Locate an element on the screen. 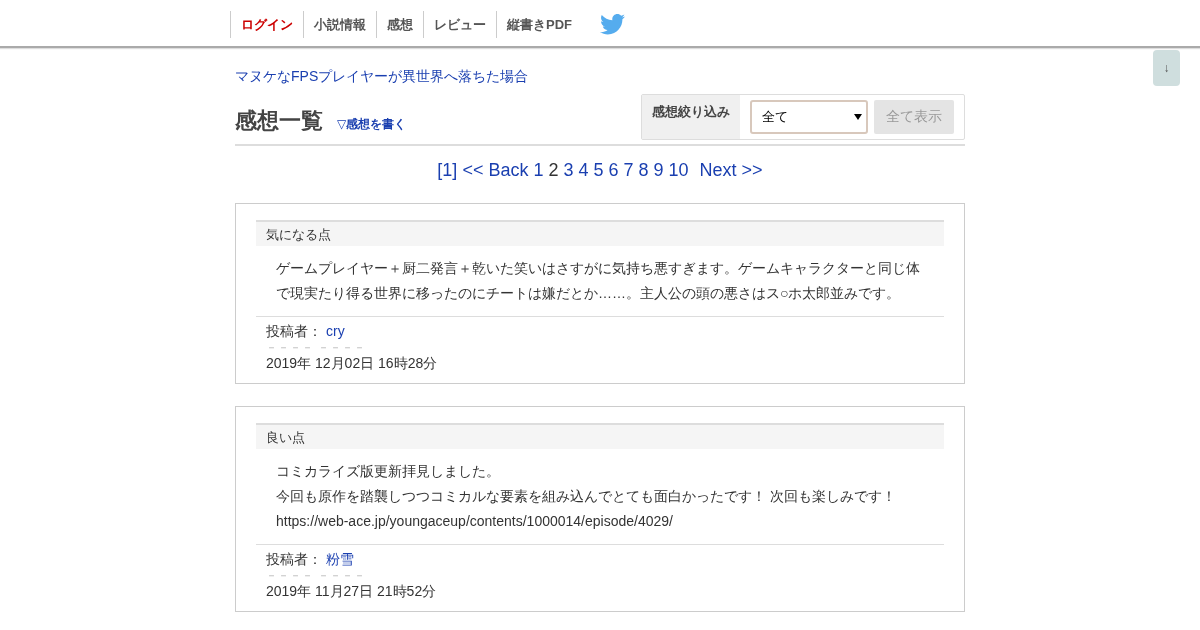 This screenshot has height=630, width=1200. page-link: 1 is located at coordinates (538, 170).